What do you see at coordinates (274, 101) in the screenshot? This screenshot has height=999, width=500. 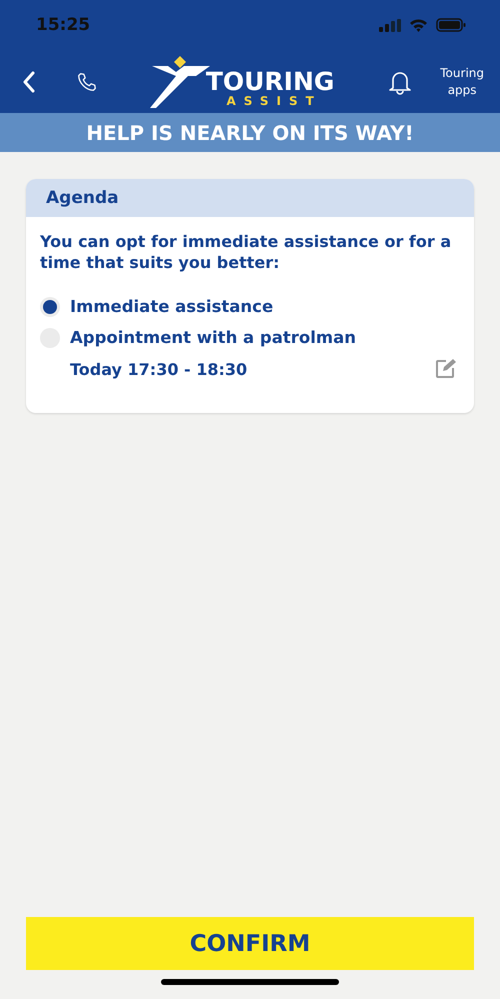 I see `logo-subtitle: ASSIST` at bounding box center [274, 101].